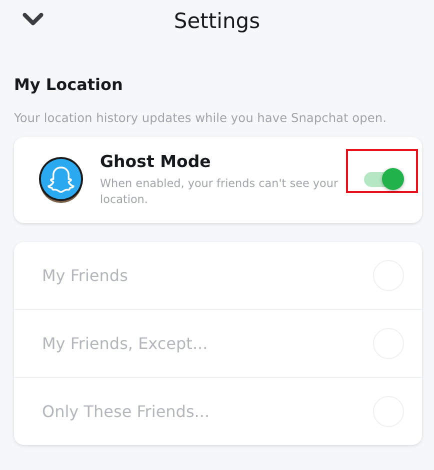 The width and height of the screenshot is (434, 470). Describe the element at coordinates (156, 161) in the screenshot. I see `ghost-mode-title: Ghost Mode` at that location.